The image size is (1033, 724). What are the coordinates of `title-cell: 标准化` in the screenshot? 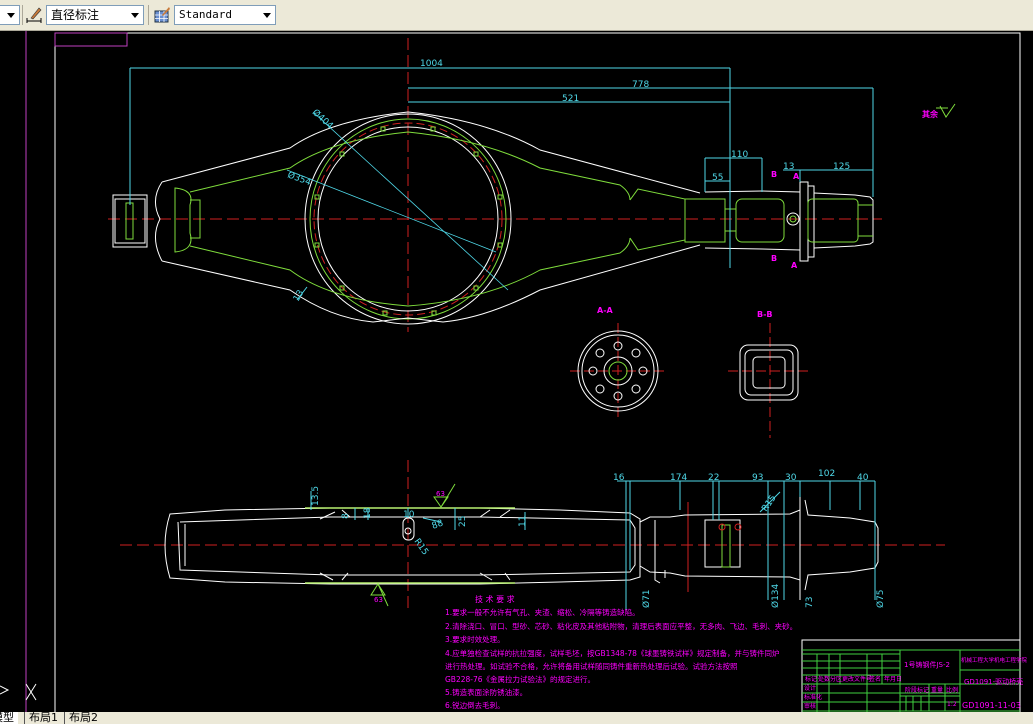 It's located at (813, 697).